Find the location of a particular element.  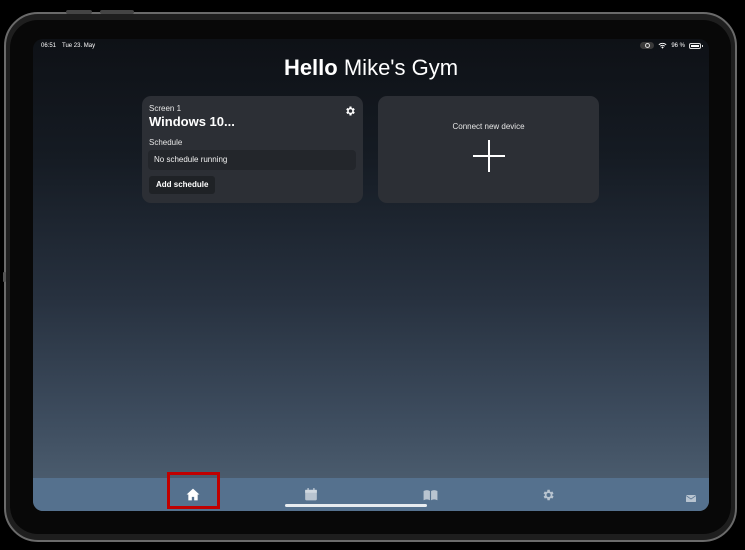

book-icon is located at coordinates (430, 494).